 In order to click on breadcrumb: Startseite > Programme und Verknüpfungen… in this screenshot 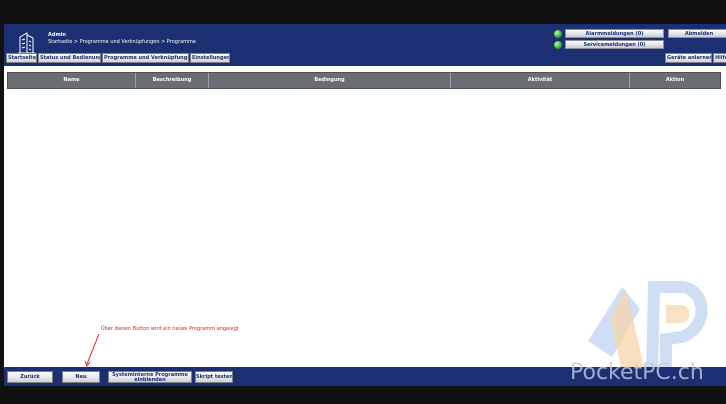, I will do `click(122, 42)`.